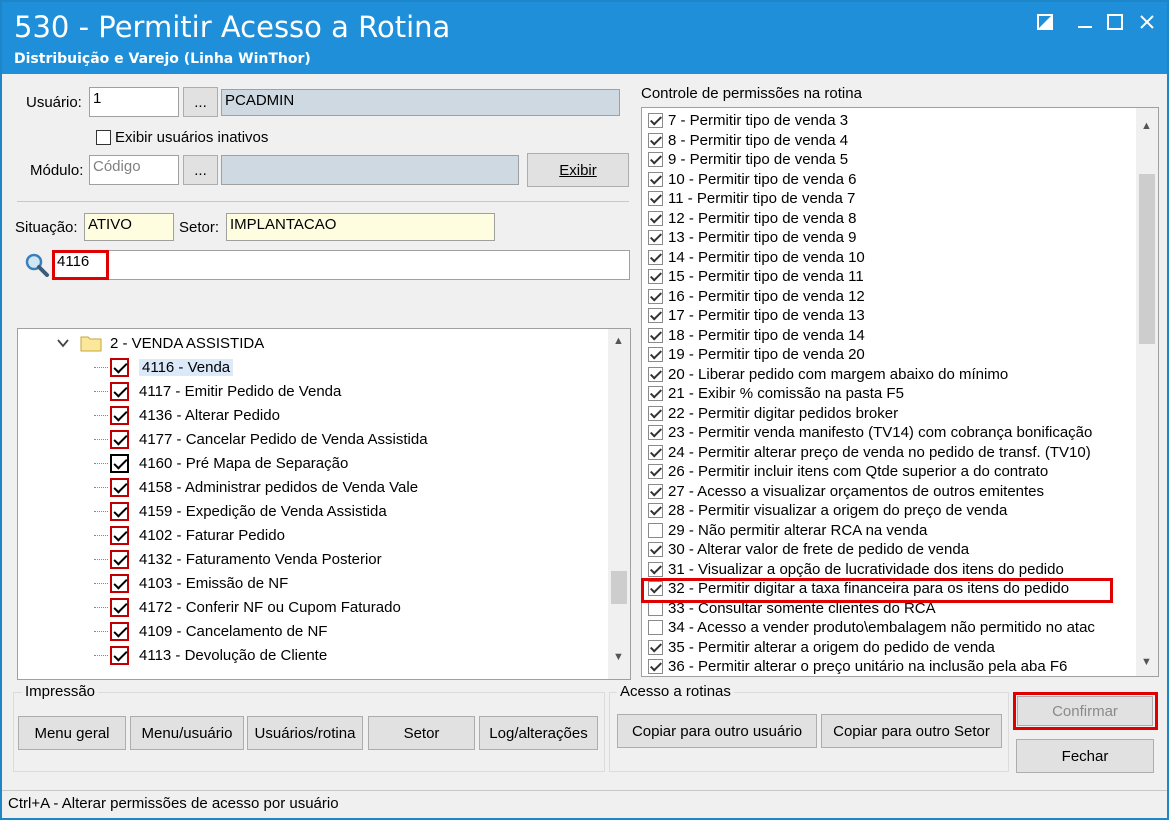  Describe the element at coordinates (751, 199) in the screenshot. I see `permission-item: 11 - Permitir tipo de venda 7` at that location.